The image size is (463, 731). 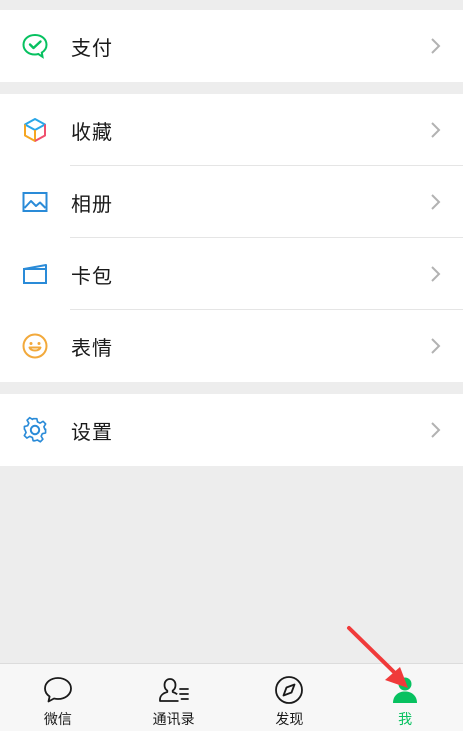 What do you see at coordinates (231, 346) in the screenshot?
I see `menu-item-stickers: 表情` at bounding box center [231, 346].